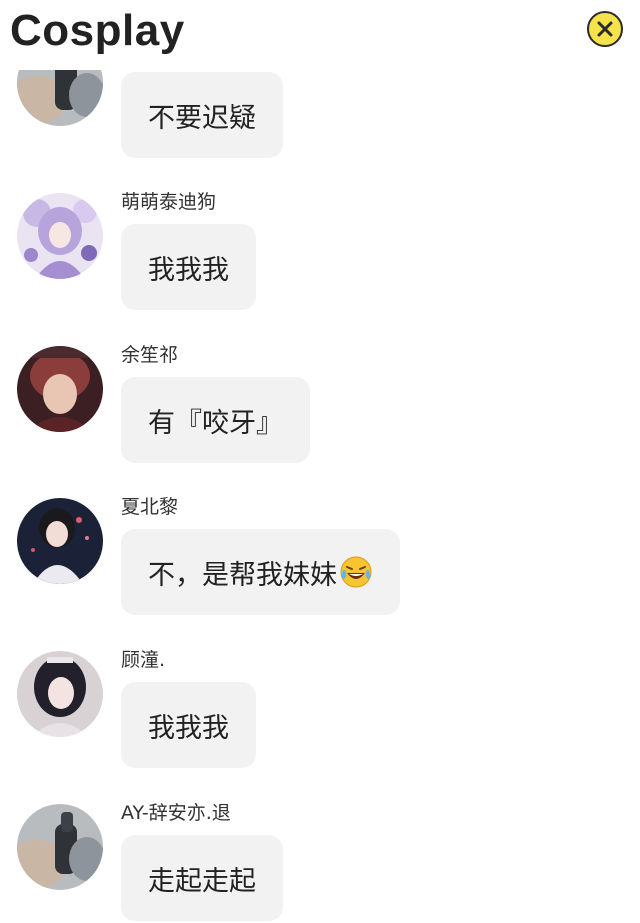 This screenshot has width=640, height=923. I want to click on laughing-crying-emoji-icon, so click(356, 572).